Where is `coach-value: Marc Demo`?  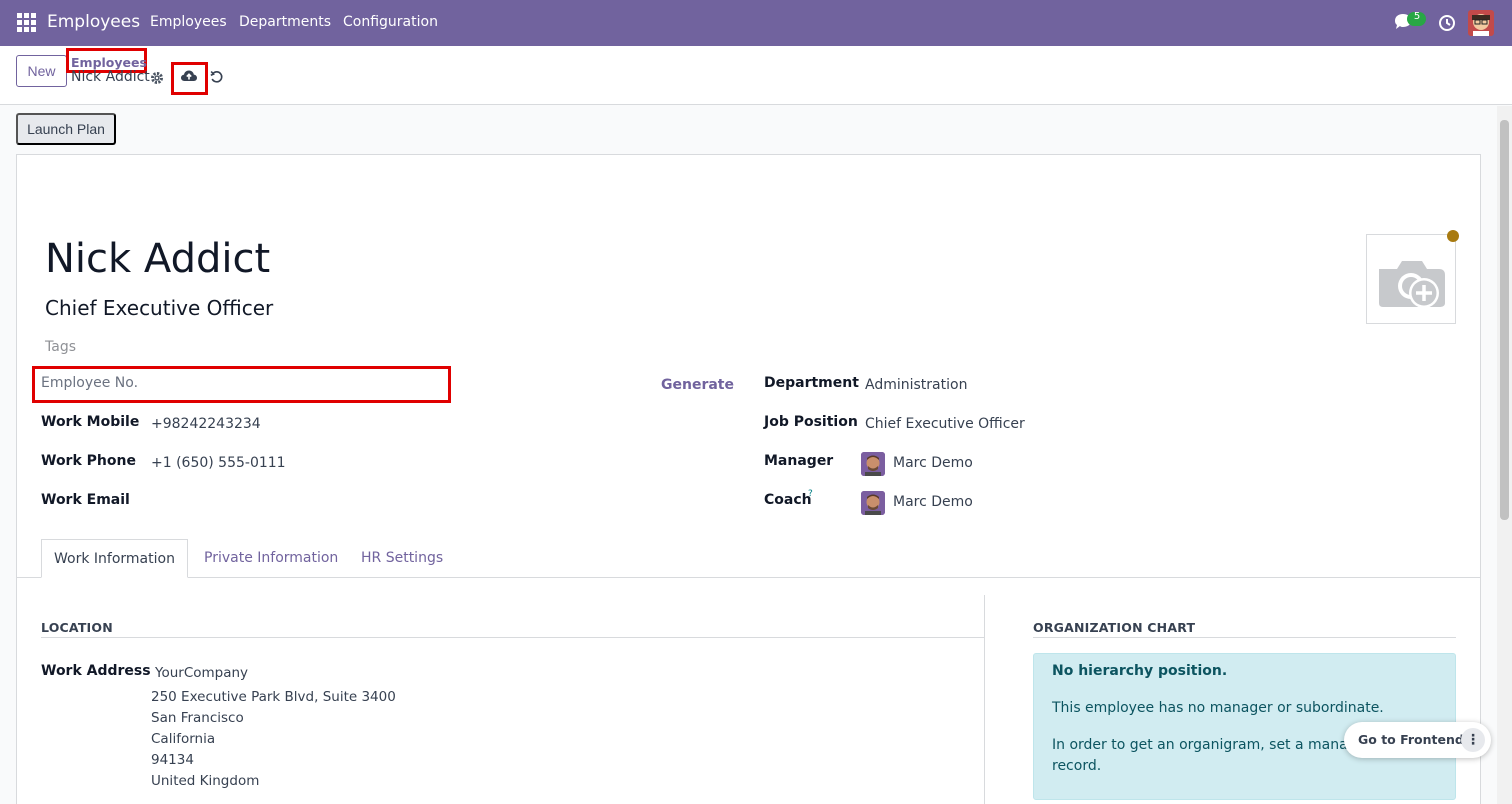 coach-value: Marc Demo is located at coordinates (933, 502).